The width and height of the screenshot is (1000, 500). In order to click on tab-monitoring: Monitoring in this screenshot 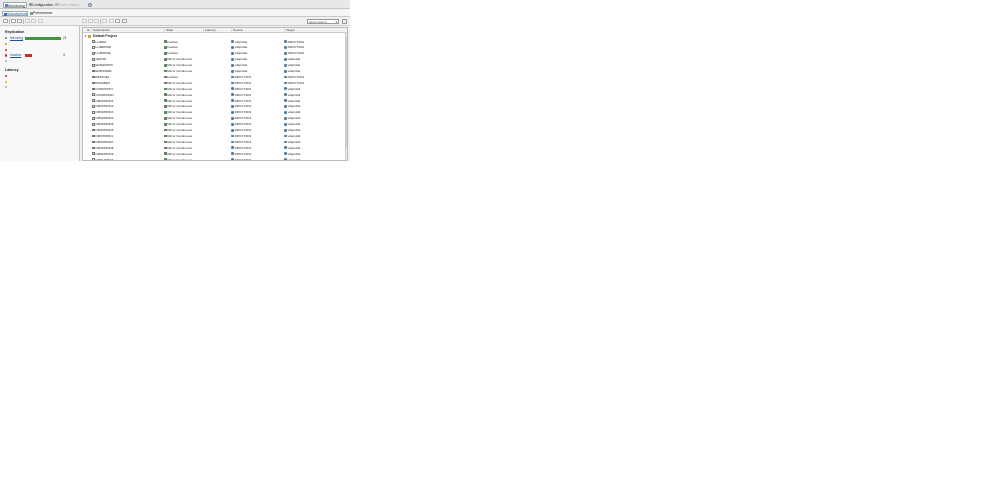, I will do `click(15, 4)`.